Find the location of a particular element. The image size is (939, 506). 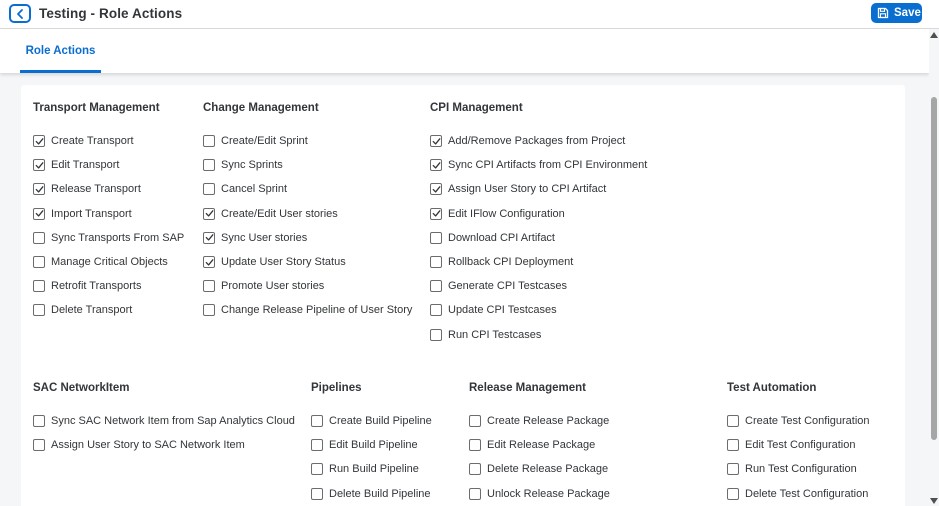

checkbox-row: Sync CPI Artifacts from CPI Environment is located at coordinates (538, 165).